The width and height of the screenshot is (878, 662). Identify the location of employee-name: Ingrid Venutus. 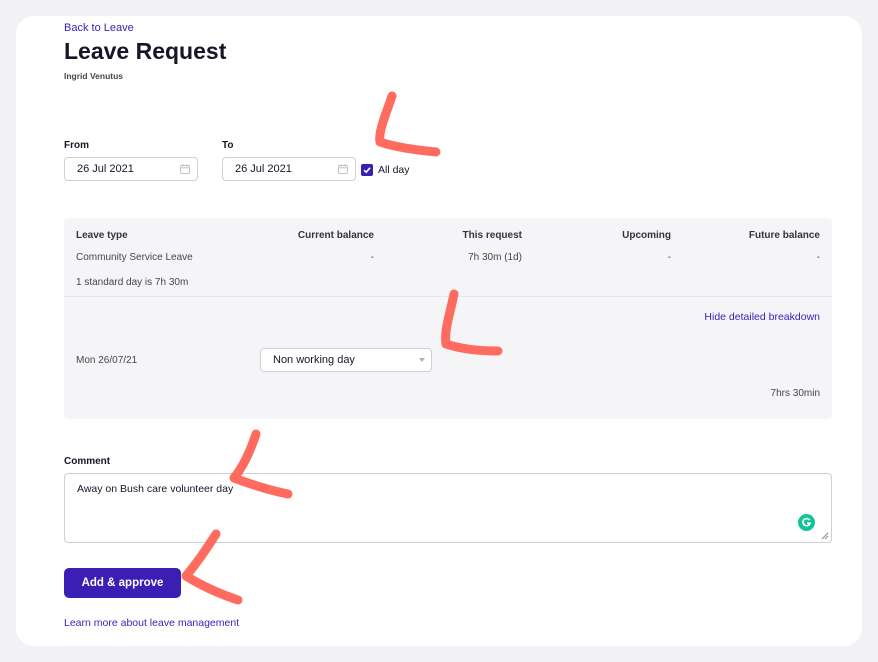
(94, 76).